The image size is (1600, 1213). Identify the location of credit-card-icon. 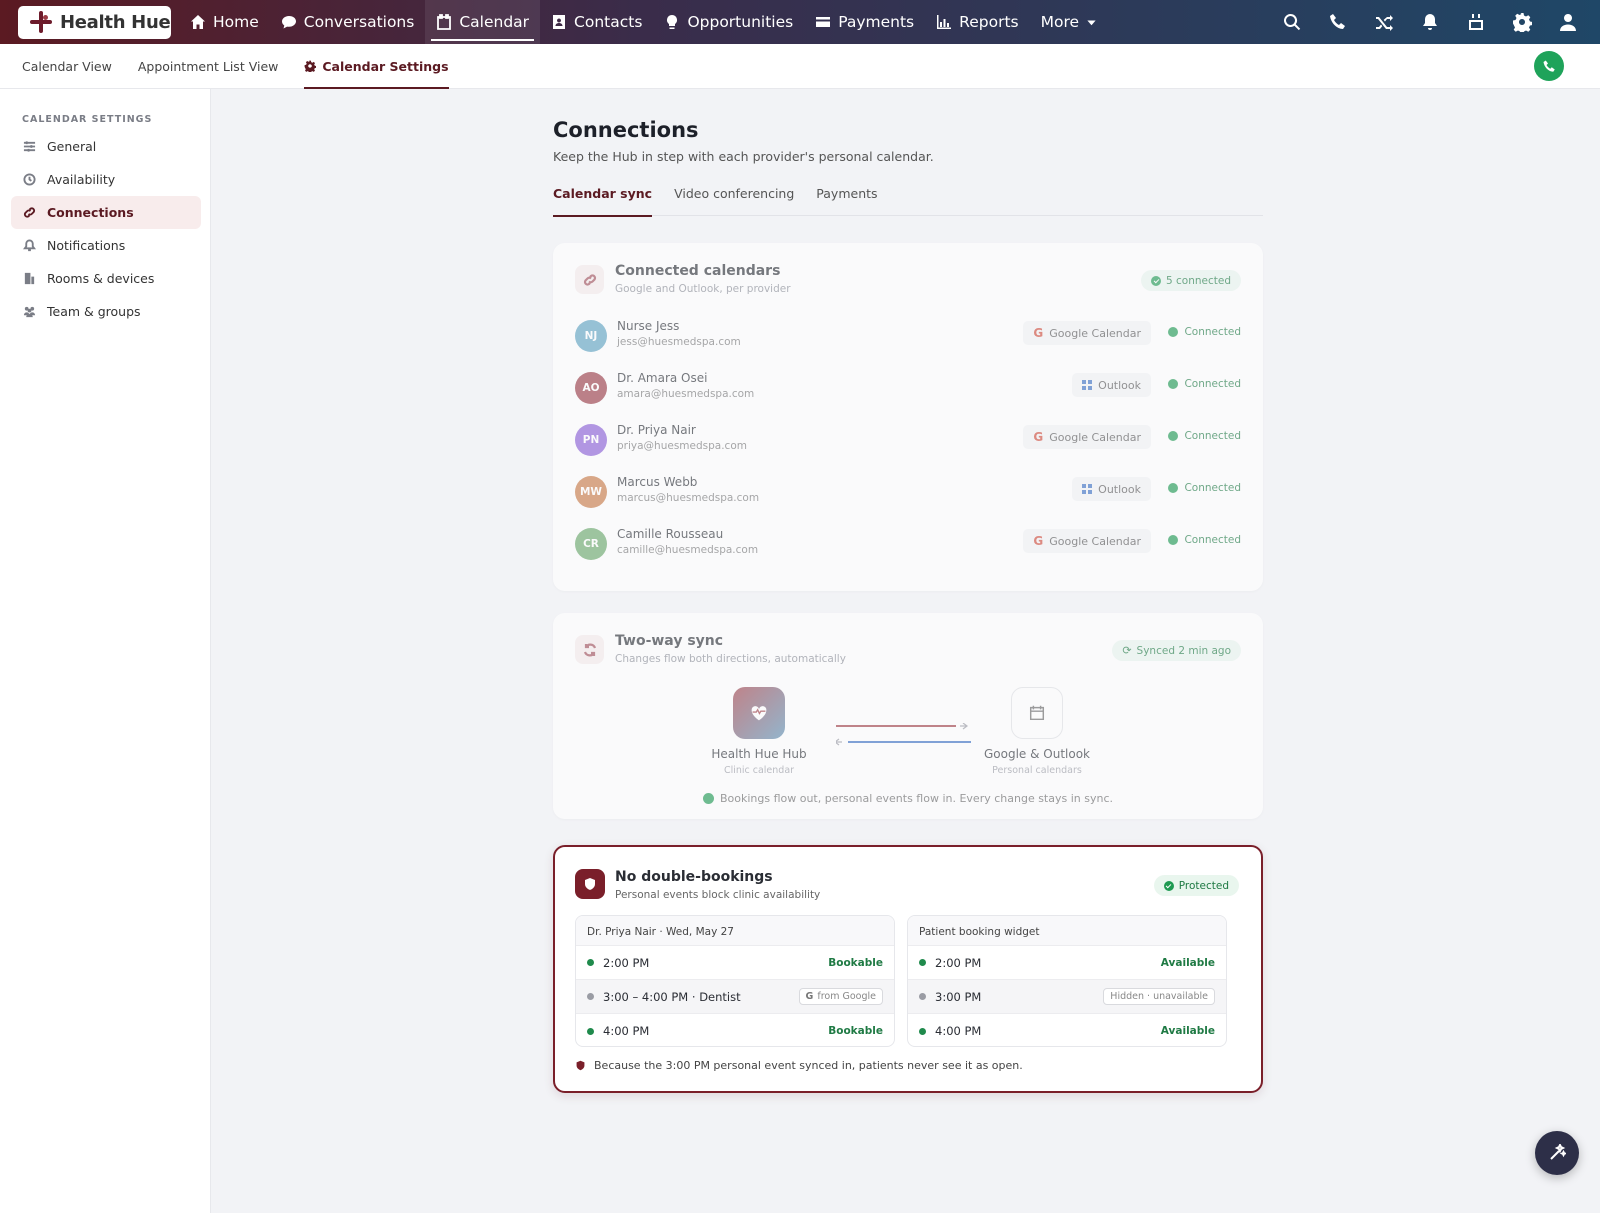
(823, 22).